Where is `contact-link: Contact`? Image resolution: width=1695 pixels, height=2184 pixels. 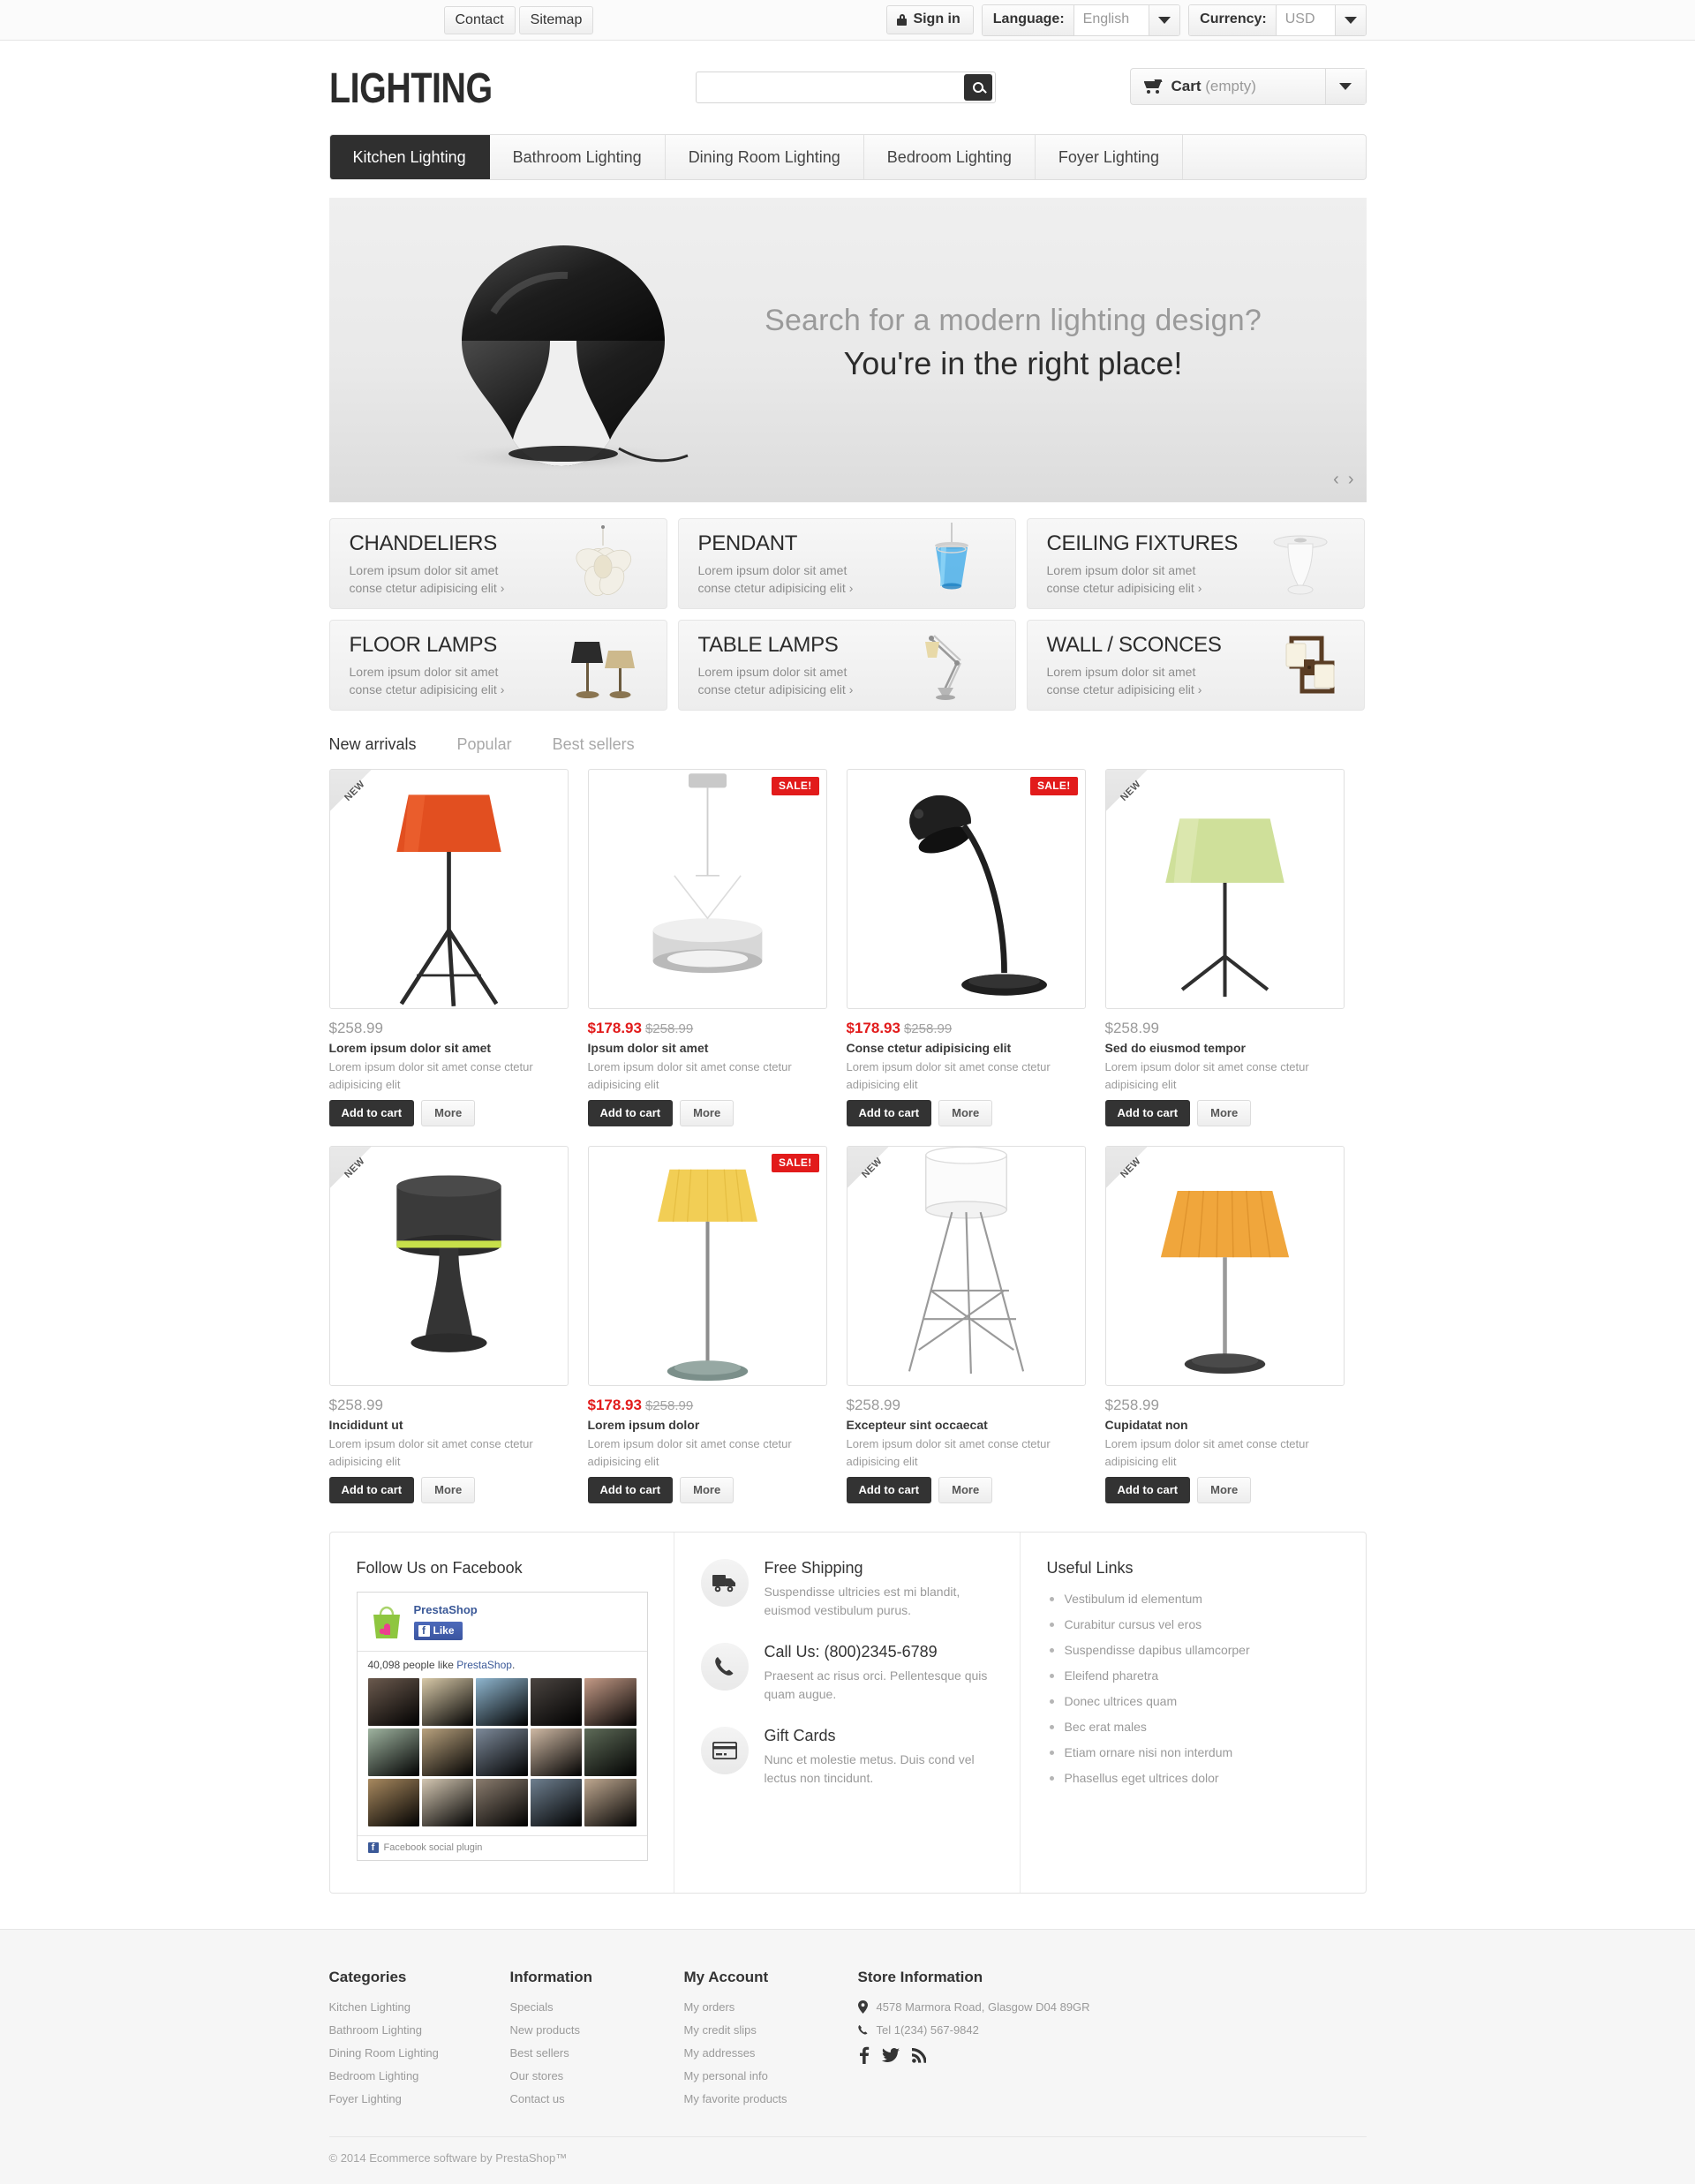
contact-link: Contact is located at coordinates (480, 20).